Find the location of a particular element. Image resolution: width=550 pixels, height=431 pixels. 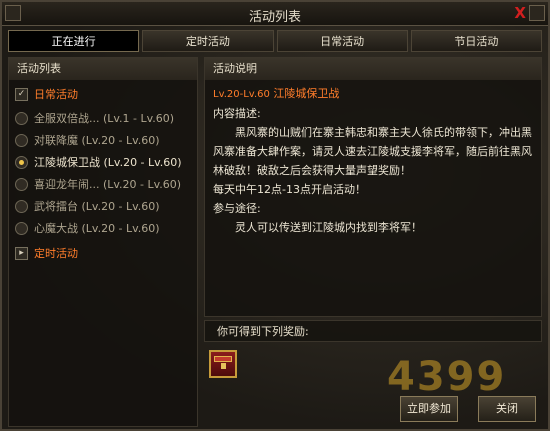

tab-daily: 日常活动 is located at coordinates (342, 41).